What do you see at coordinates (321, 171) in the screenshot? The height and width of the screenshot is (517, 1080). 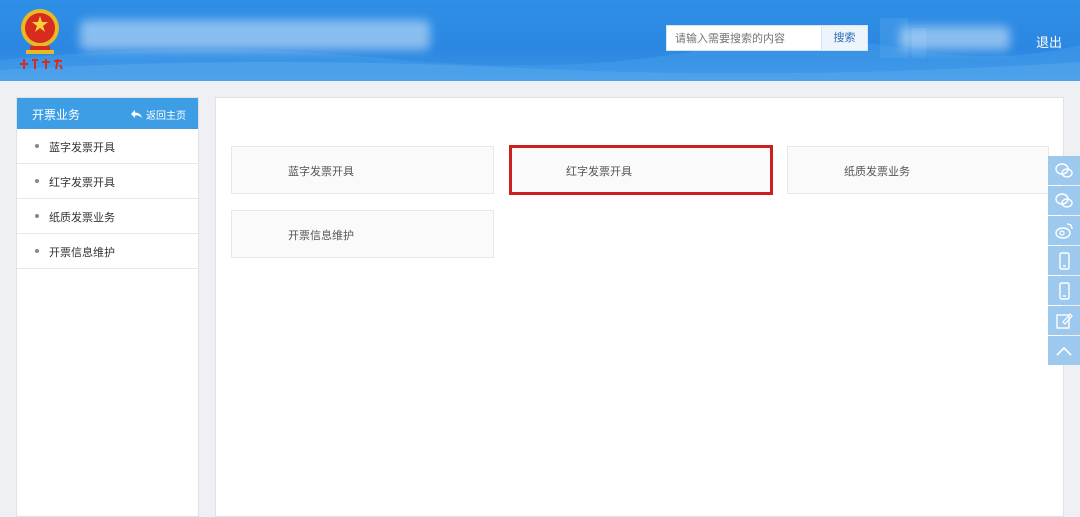 I see `card-label: 蓝字发票开具` at bounding box center [321, 171].